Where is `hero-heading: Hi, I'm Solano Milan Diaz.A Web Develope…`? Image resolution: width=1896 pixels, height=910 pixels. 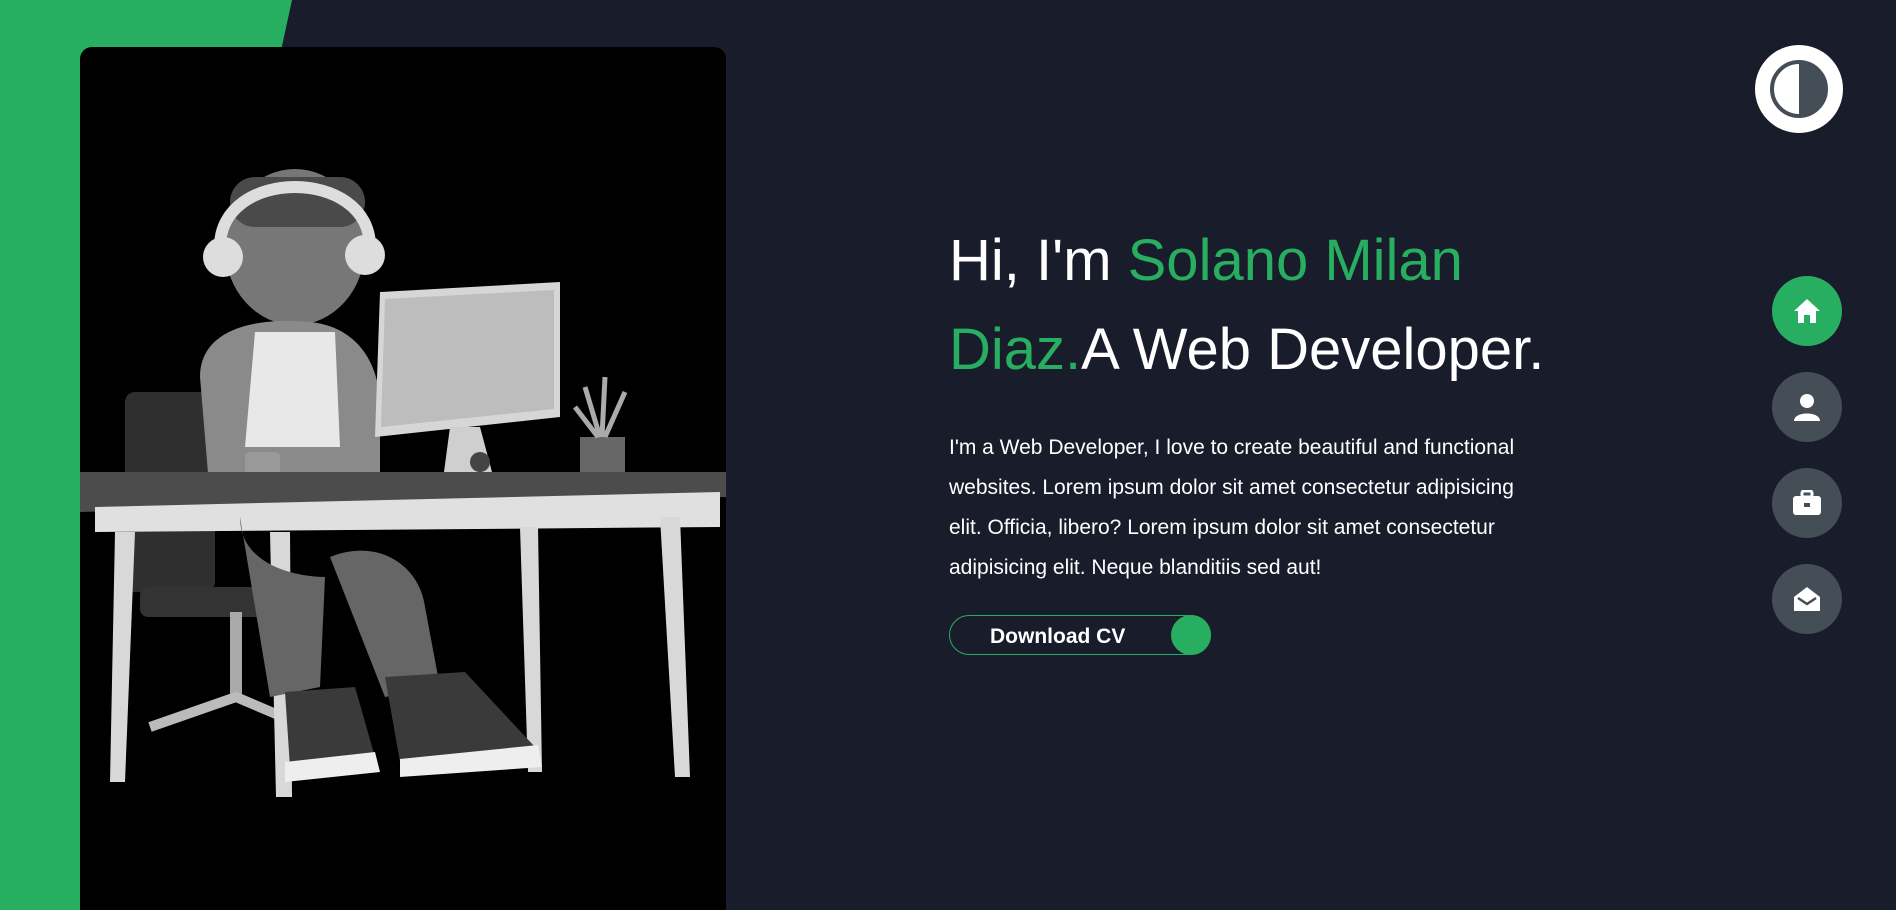
hero-heading: Hi, I'm Solano Milan Diaz.A Web Develope… is located at coordinates (1249, 305).